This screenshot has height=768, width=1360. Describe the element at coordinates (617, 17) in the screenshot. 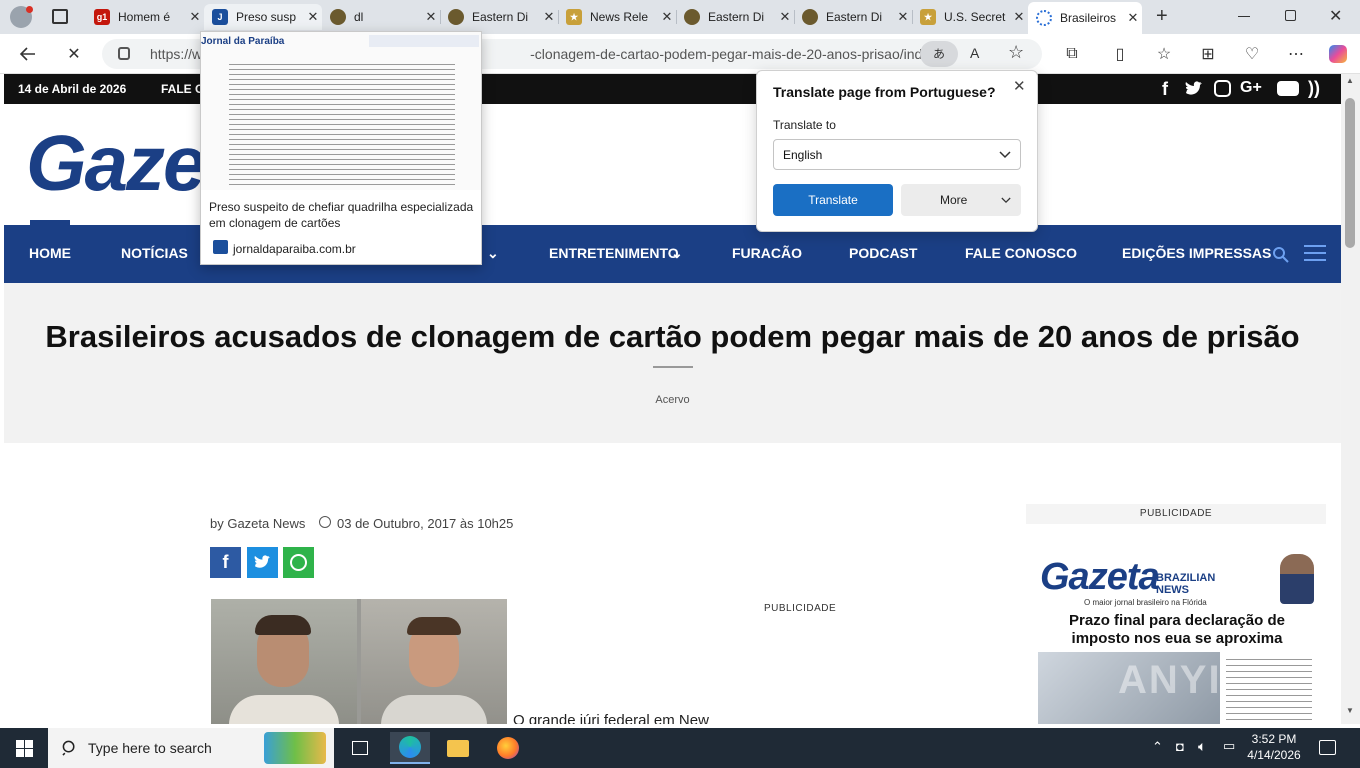

I see `tab-news-releases: ★ News Rele ✕` at that location.